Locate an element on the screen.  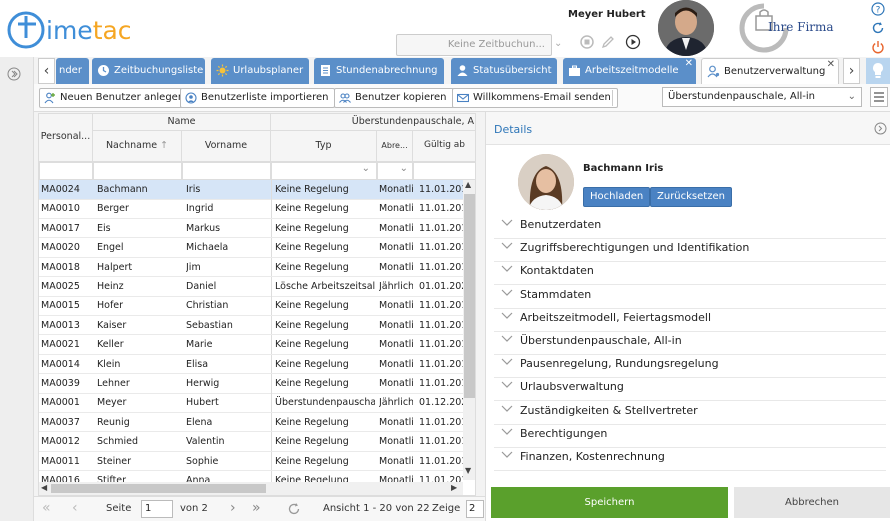
cell-lastname: Heinz is located at coordinates (110, 286).